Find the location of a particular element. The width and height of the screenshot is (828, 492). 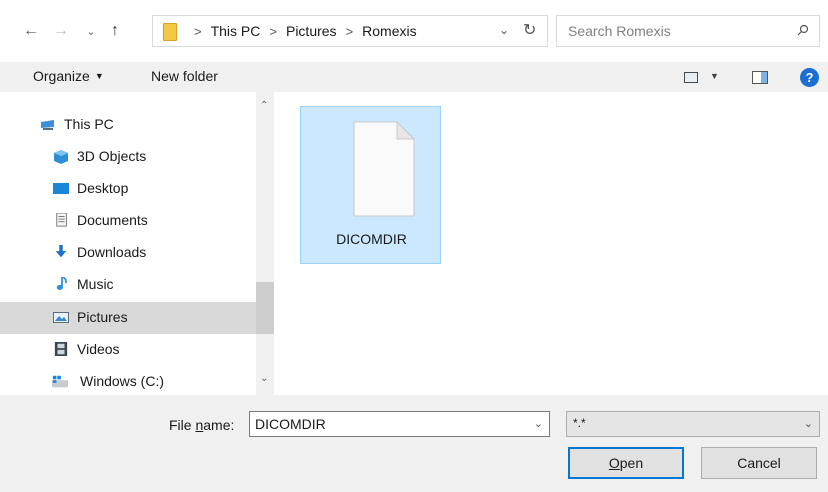

sidebar-item-pictures: Pictures is located at coordinates (128, 318).